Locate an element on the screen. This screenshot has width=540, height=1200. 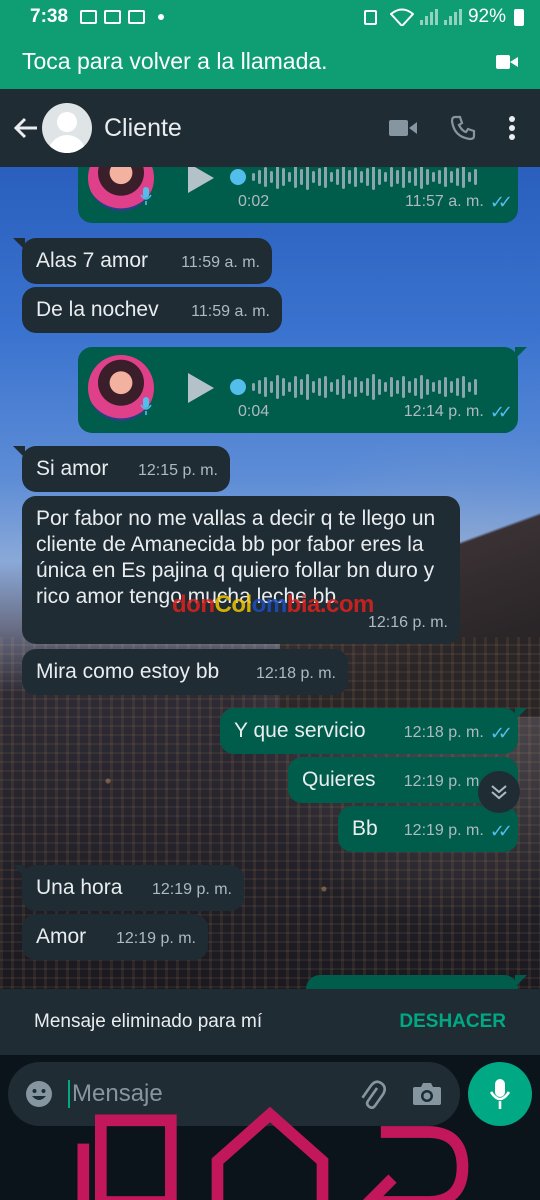
message-bubble: Bb 12:19 p. m. ✓✓ is located at coordinates (428, 829).